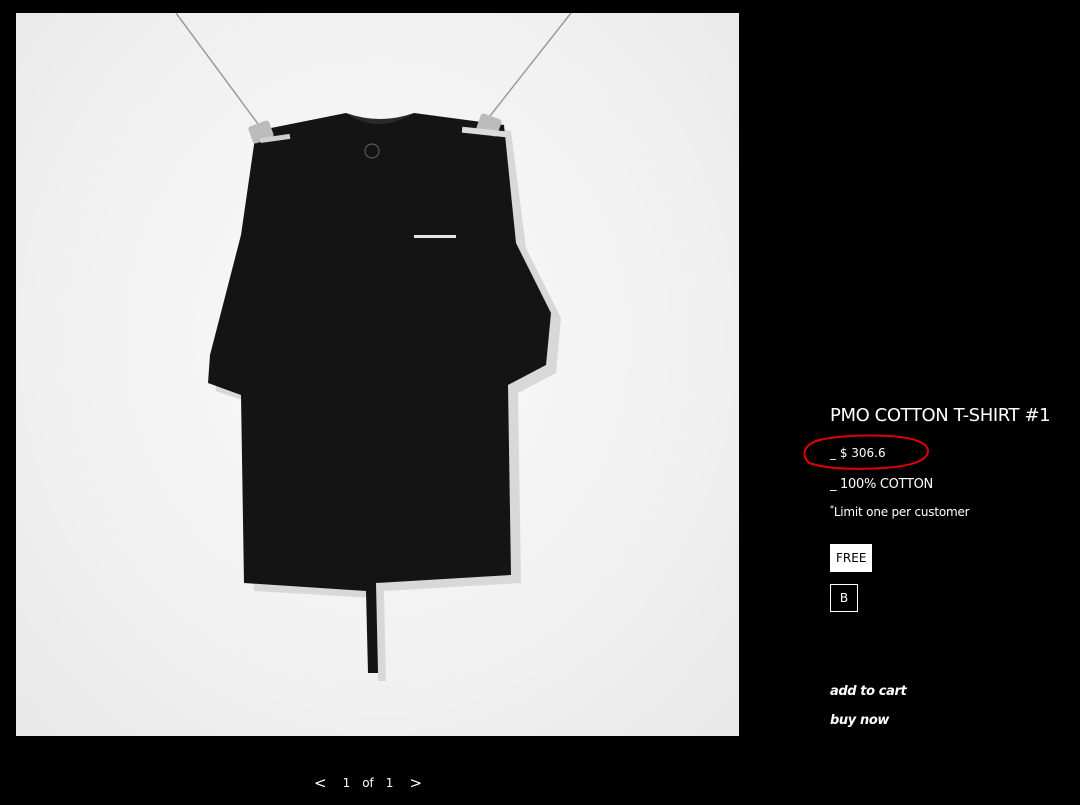 The width and height of the screenshot is (1080, 805). I want to click on limit-row: *Limit one per customer, so click(950, 511).